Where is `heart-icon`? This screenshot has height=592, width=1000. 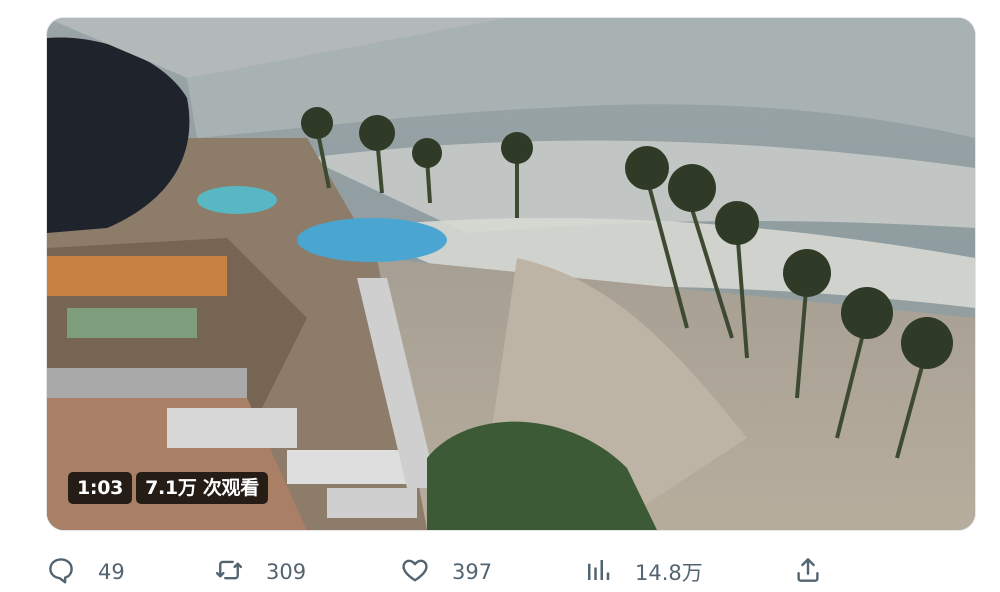
heart-icon is located at coordinates (415, 572).